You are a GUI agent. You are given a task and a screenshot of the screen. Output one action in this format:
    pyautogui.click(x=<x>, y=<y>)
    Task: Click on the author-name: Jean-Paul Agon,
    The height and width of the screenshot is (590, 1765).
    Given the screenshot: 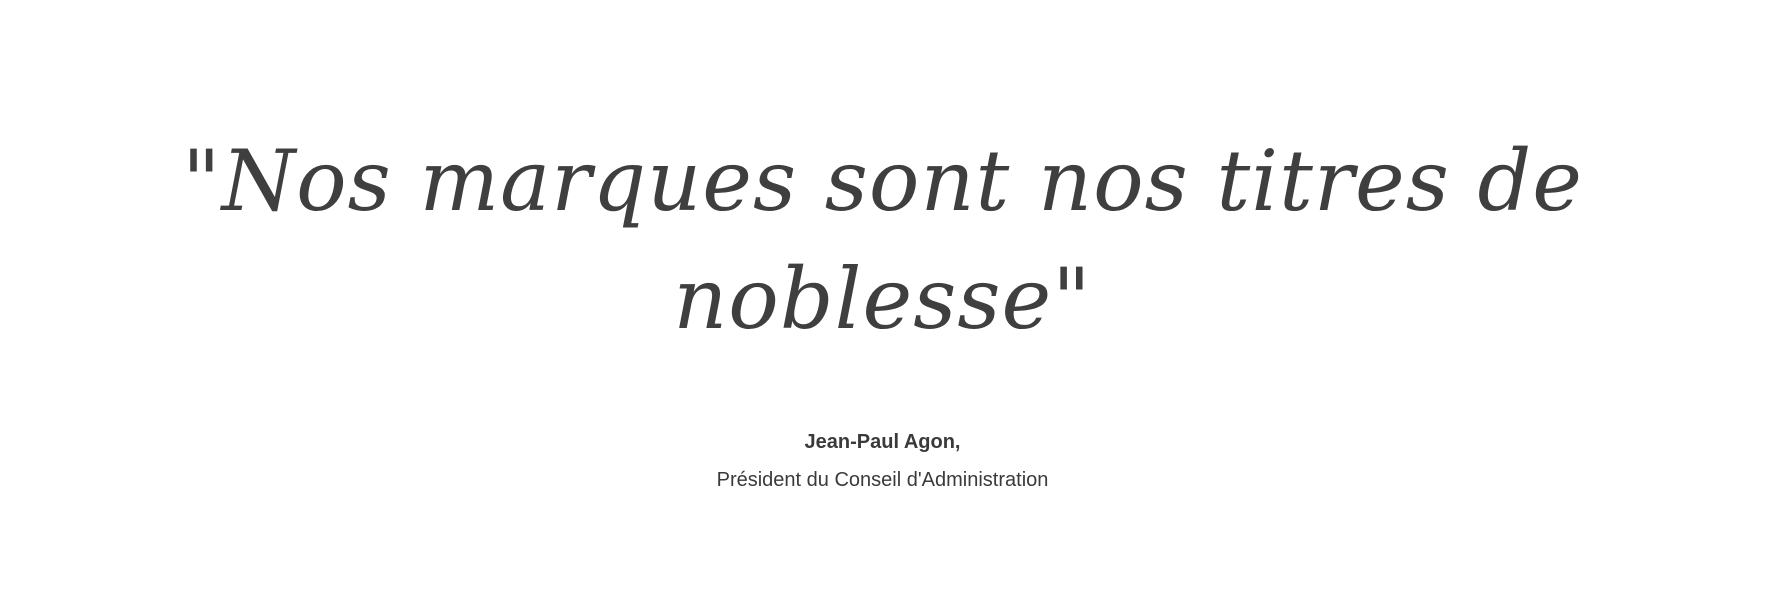 What is the action you would take?
    pyautogui.click(x=882, y=442)
    